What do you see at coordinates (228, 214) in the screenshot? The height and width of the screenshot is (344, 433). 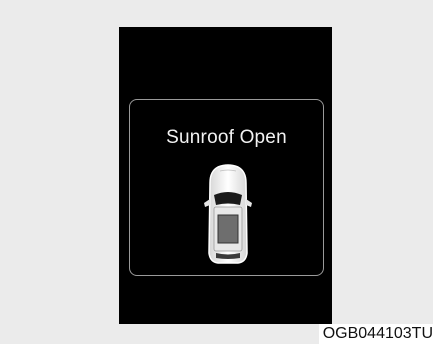 I see `car-top-view-sunroof-icon` at bounding box center [228, 214].